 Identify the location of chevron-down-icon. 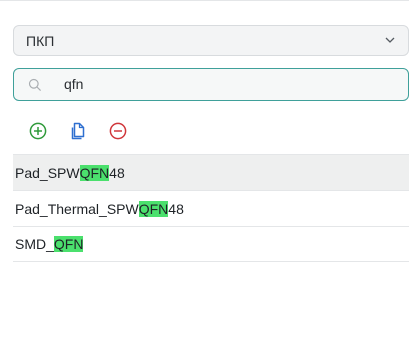
(390, 40).